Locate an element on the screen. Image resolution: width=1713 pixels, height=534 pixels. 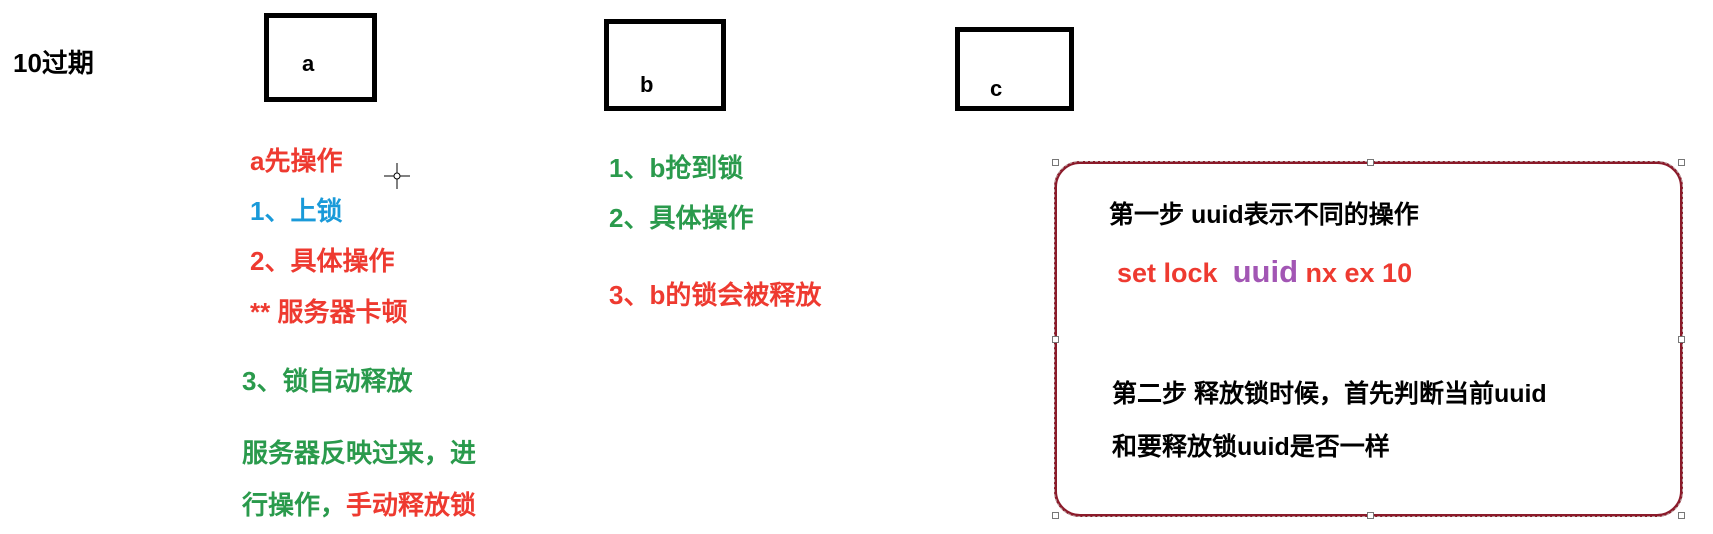
a-line2: 行操作，手动释放锁 is located at coordinates (359, 505).